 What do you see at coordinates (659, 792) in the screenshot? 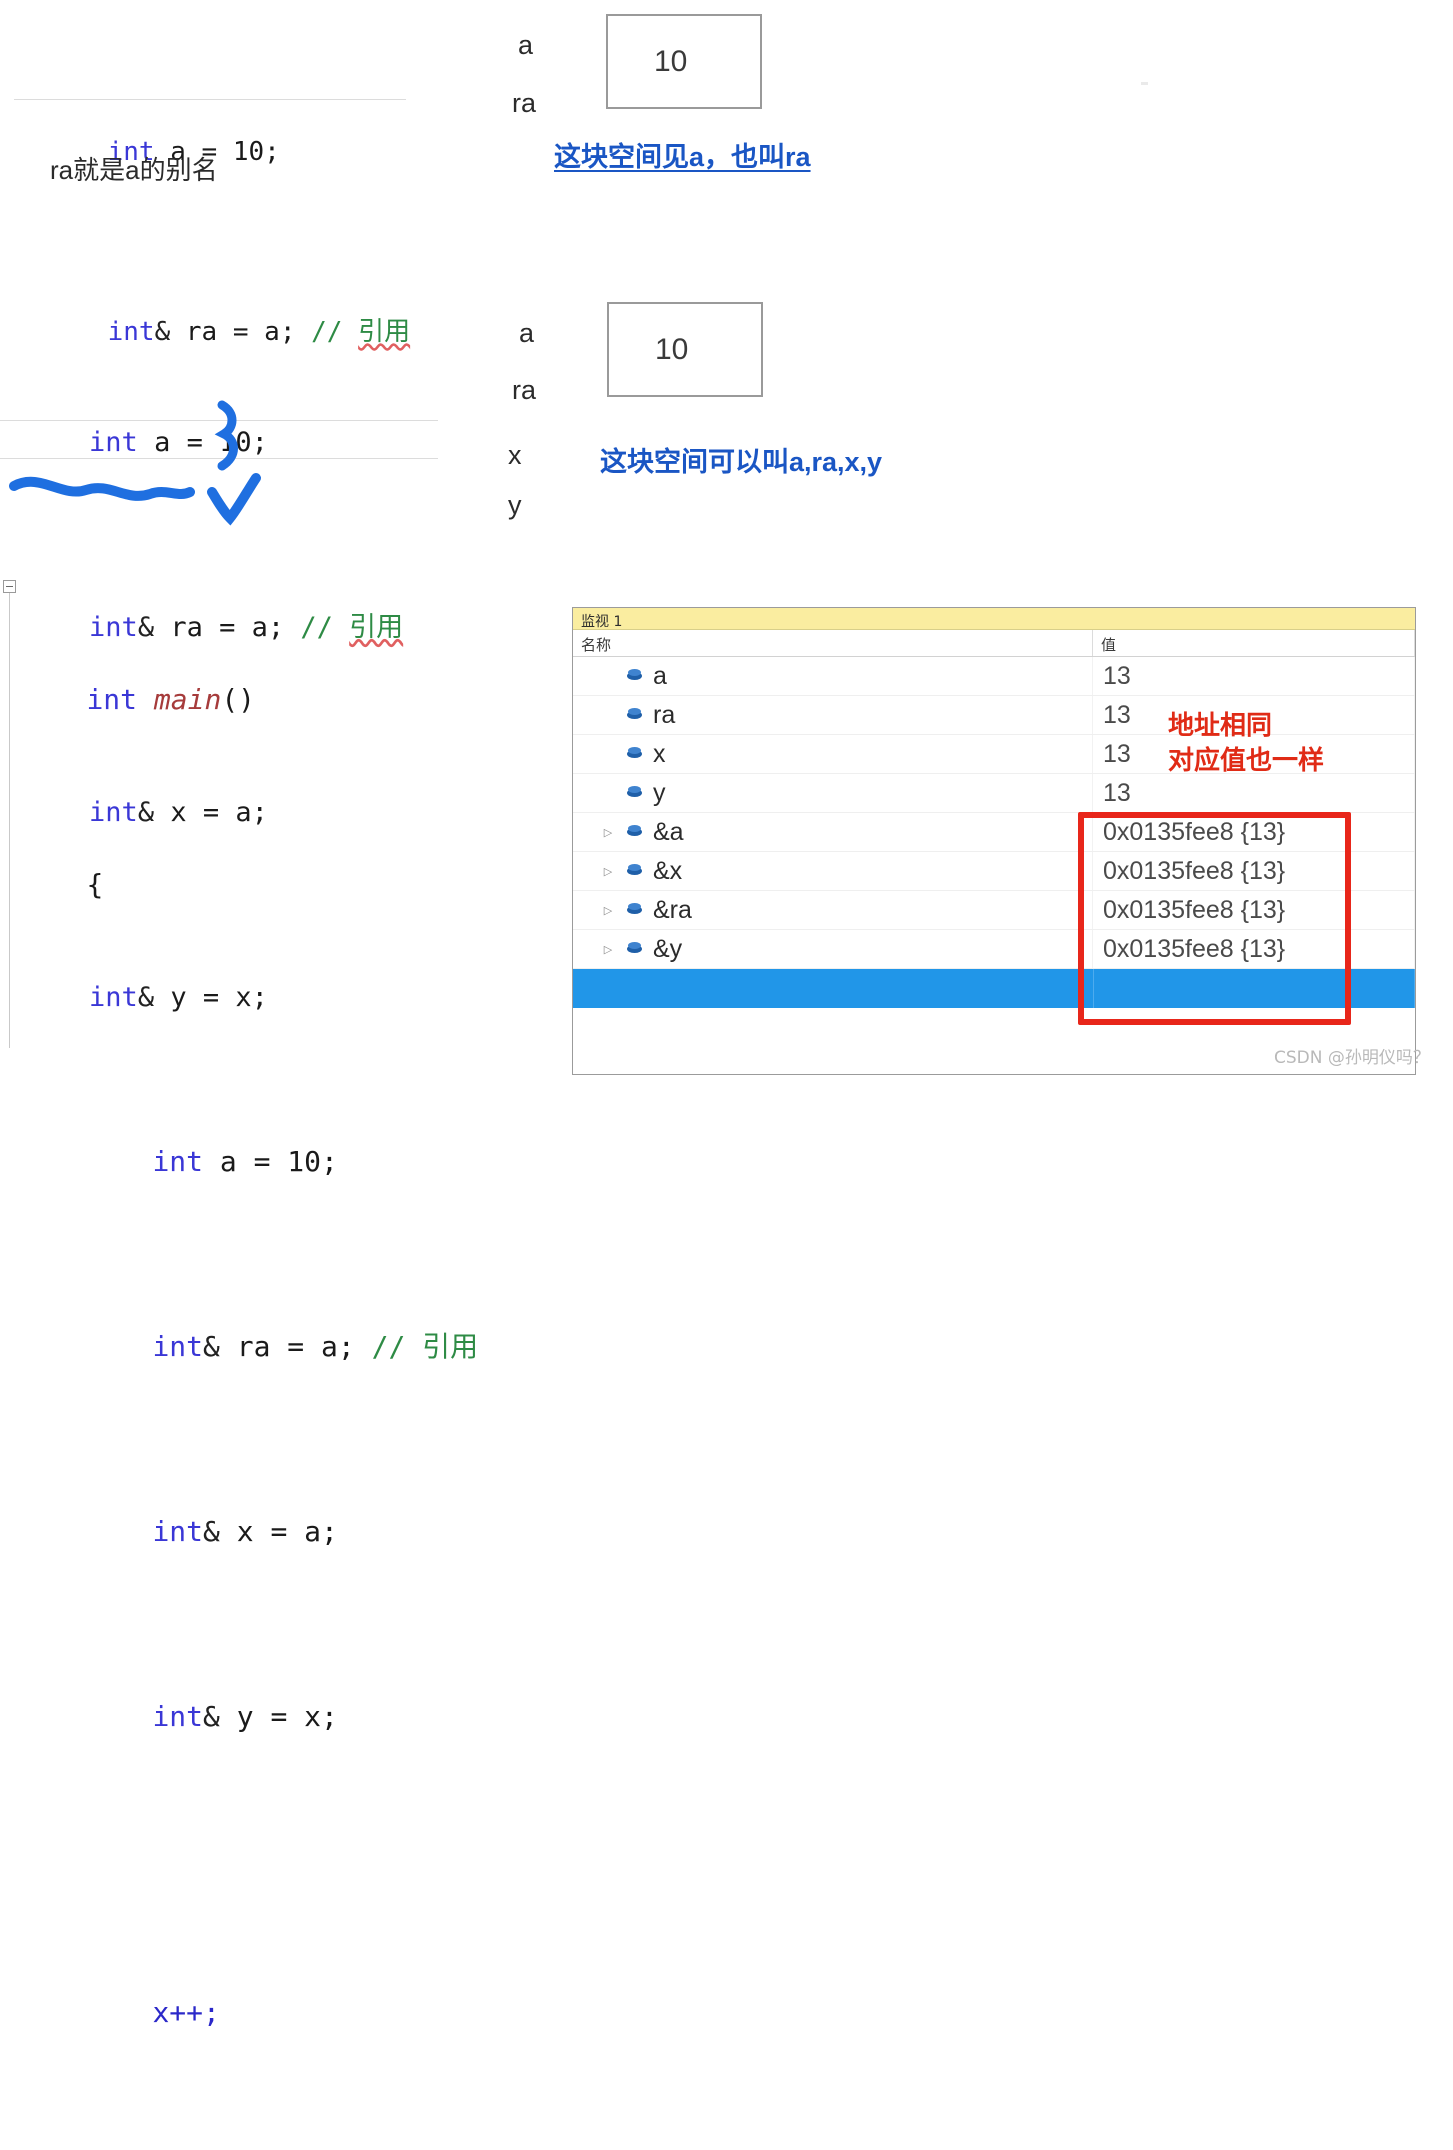
I see `row-name-text: y` at bounding box center [659, 792].